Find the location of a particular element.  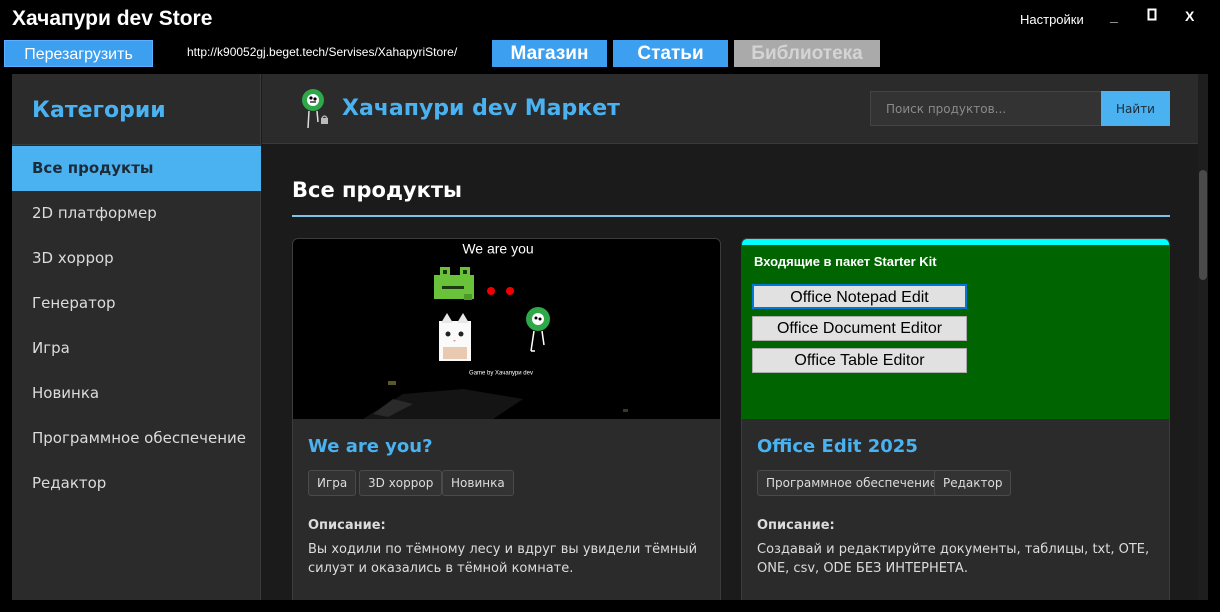

image-top-strip is located at coordinates (955, 242).